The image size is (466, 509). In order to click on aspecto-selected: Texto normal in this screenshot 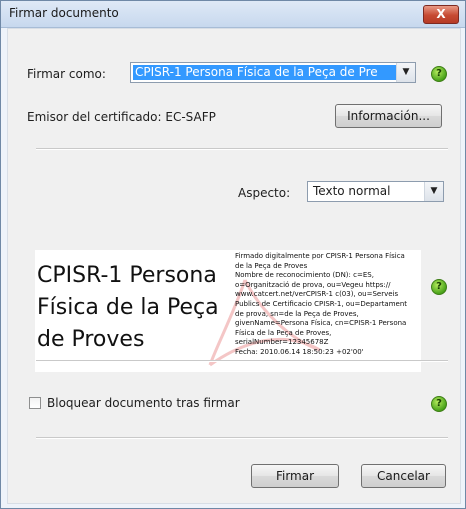, I will do `click(352, 191)`.